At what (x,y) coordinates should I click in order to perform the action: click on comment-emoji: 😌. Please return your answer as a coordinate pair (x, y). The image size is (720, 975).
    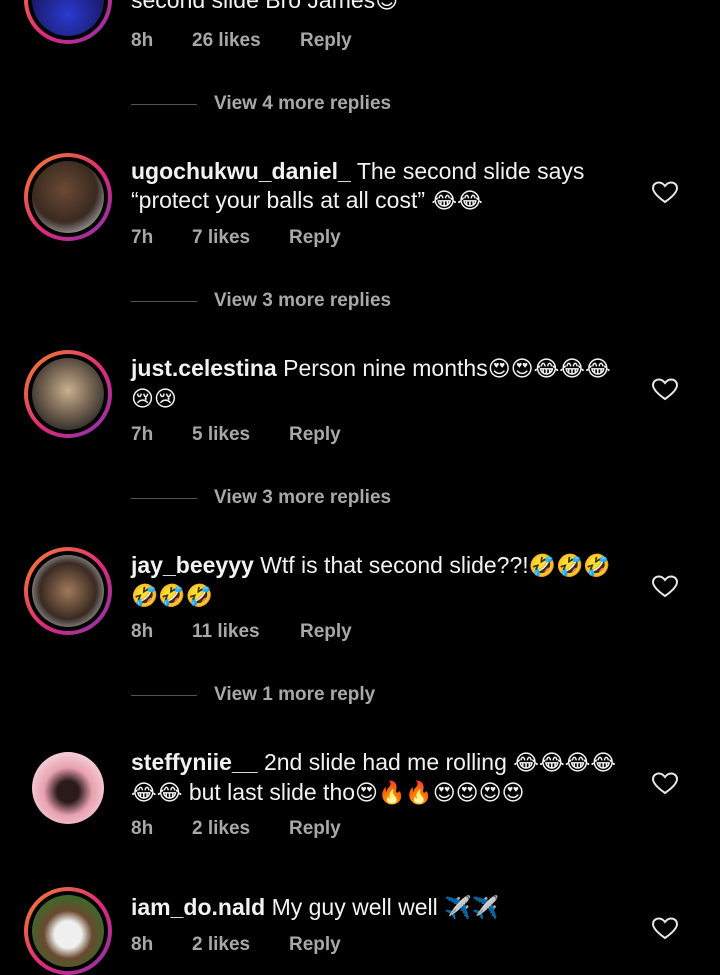
    Looking at the image, I should click on (387, 7).